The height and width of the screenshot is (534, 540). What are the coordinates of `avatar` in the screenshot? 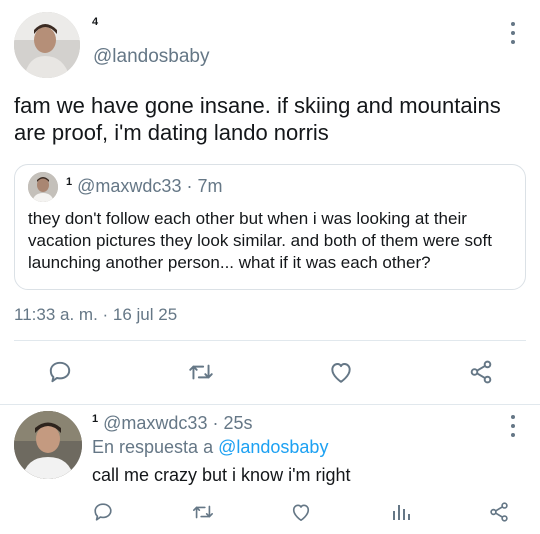 It's located at (47, 45).